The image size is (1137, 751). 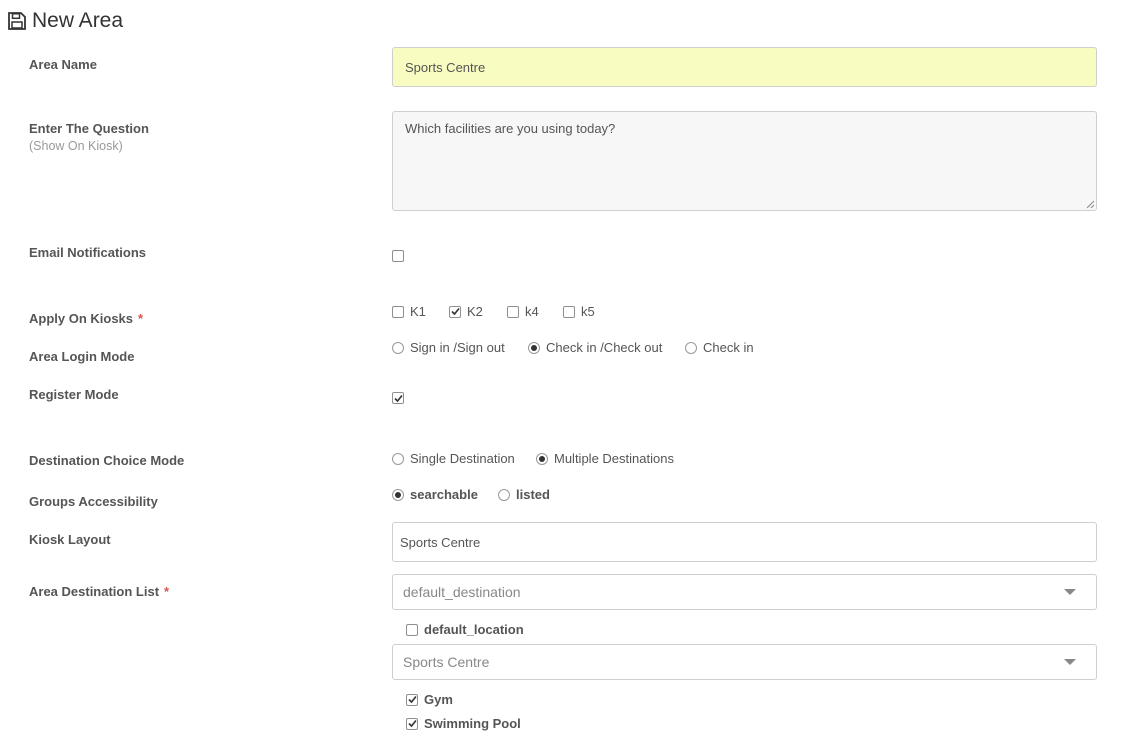 What do you see at coordinates (472, 723) in the screenshot?
I see `facility-swimming-pool-label: Swimming Pool` at bounding box center [472, 723].